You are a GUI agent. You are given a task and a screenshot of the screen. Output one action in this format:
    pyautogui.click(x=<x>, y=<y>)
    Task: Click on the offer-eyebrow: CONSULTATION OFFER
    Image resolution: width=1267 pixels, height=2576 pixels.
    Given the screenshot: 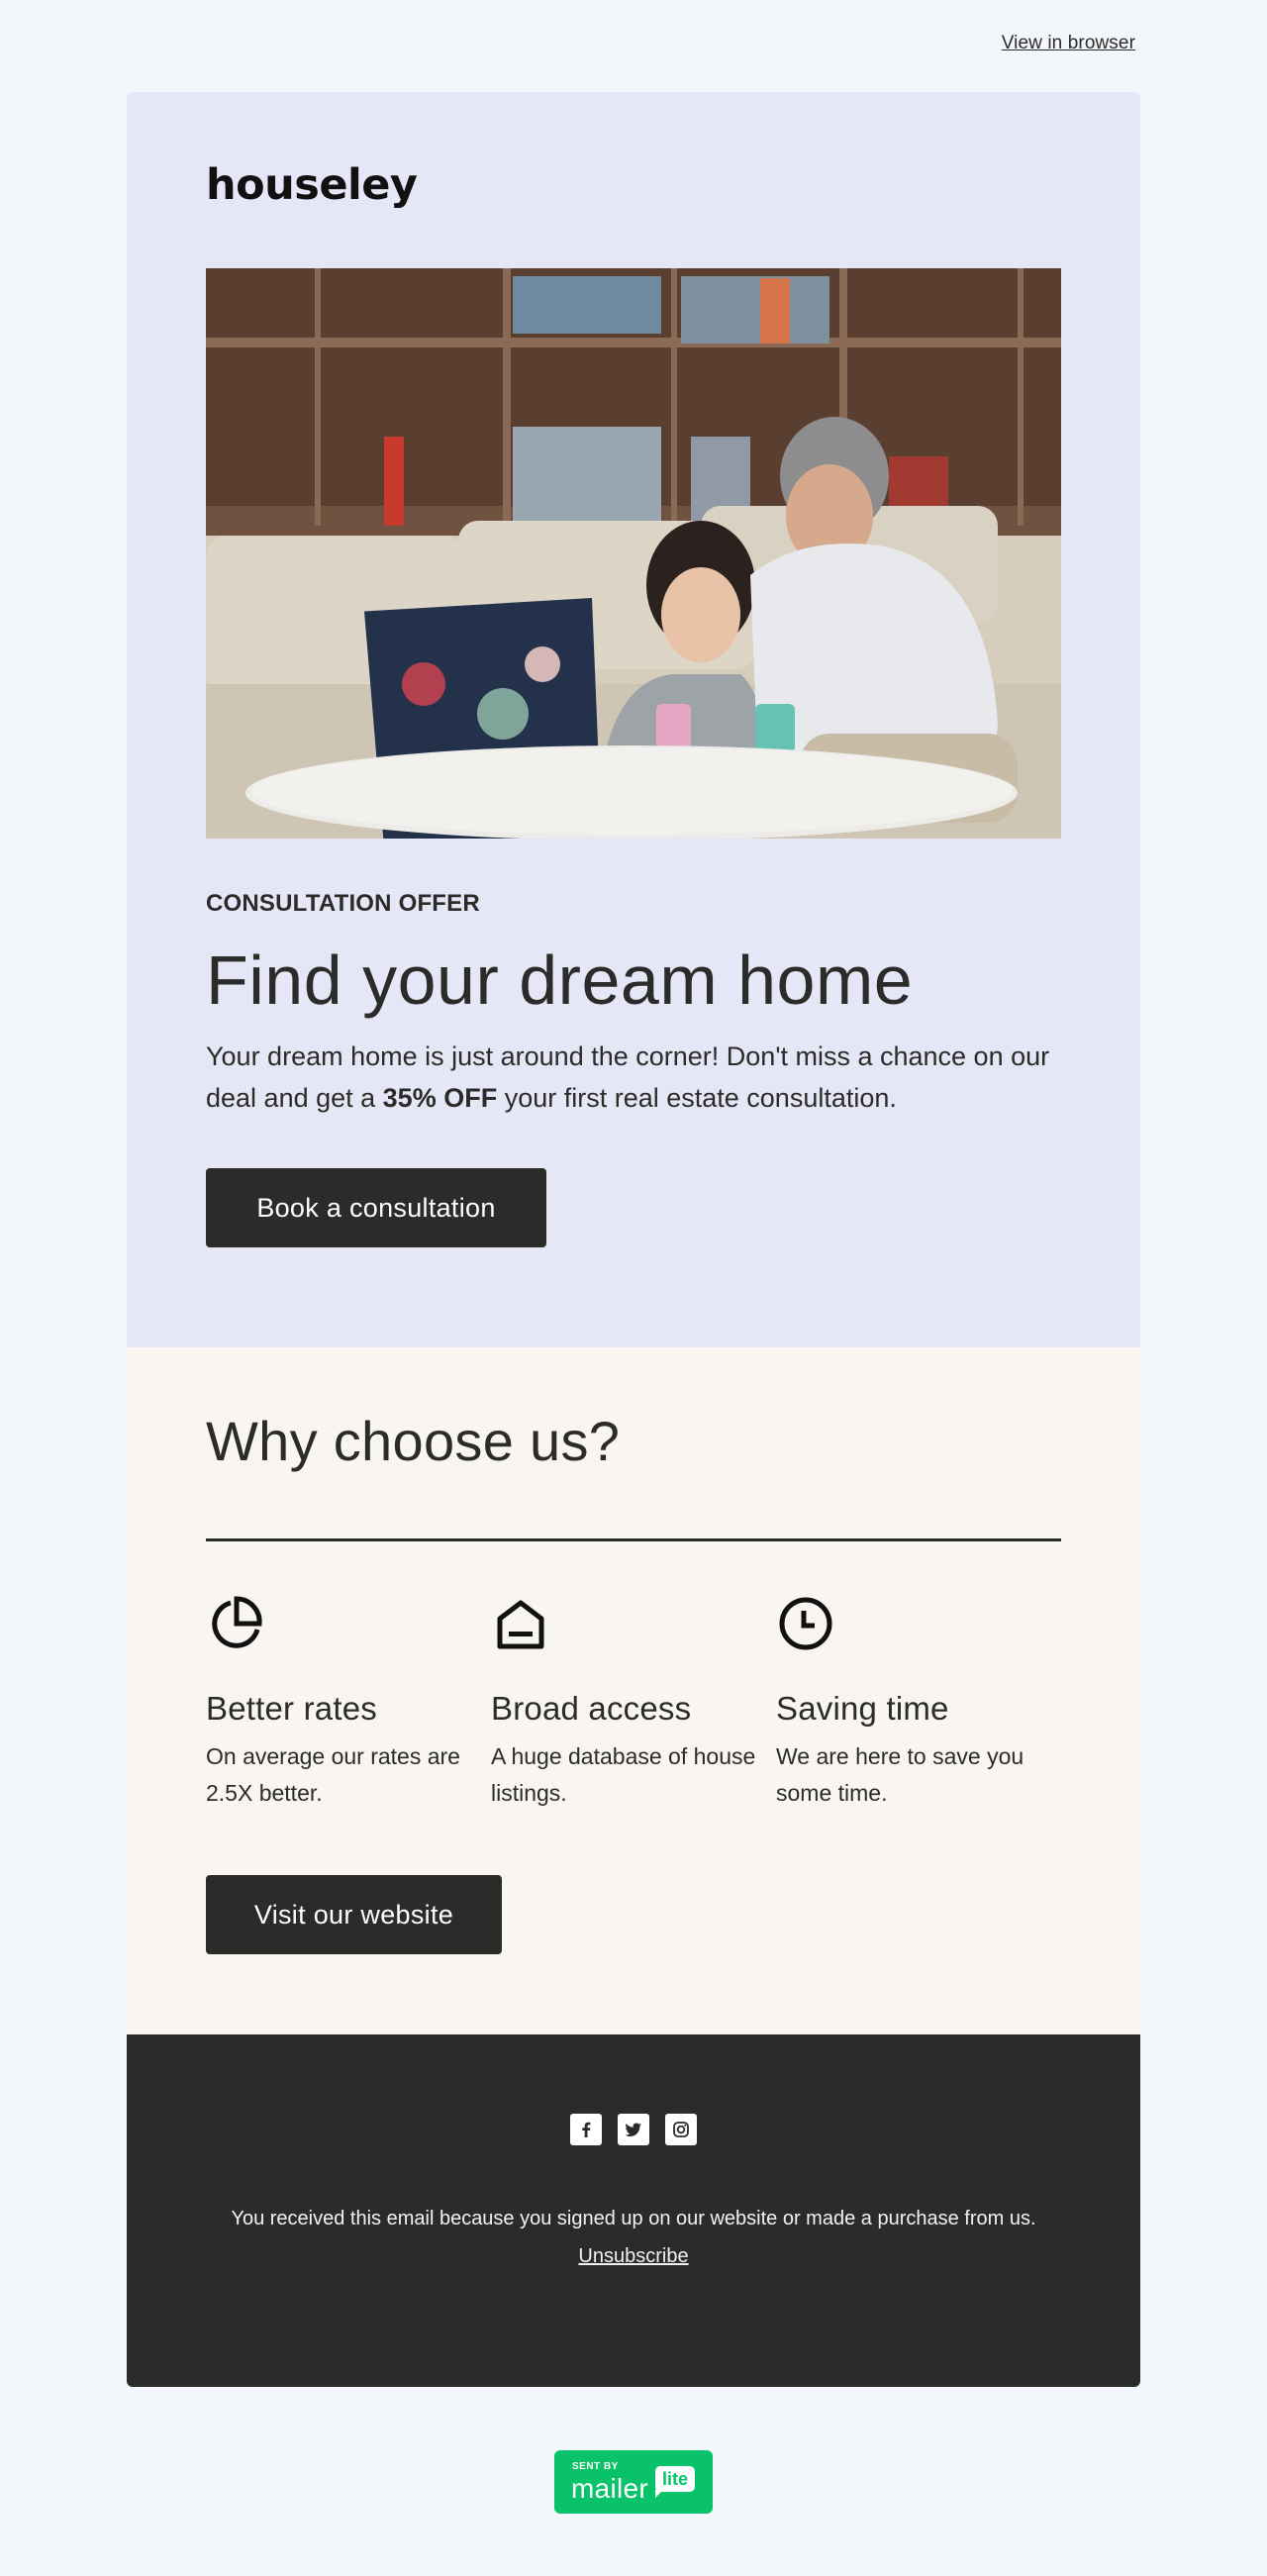 What is the action you would take?
    pyautogui.click(x=343, y=904)
    